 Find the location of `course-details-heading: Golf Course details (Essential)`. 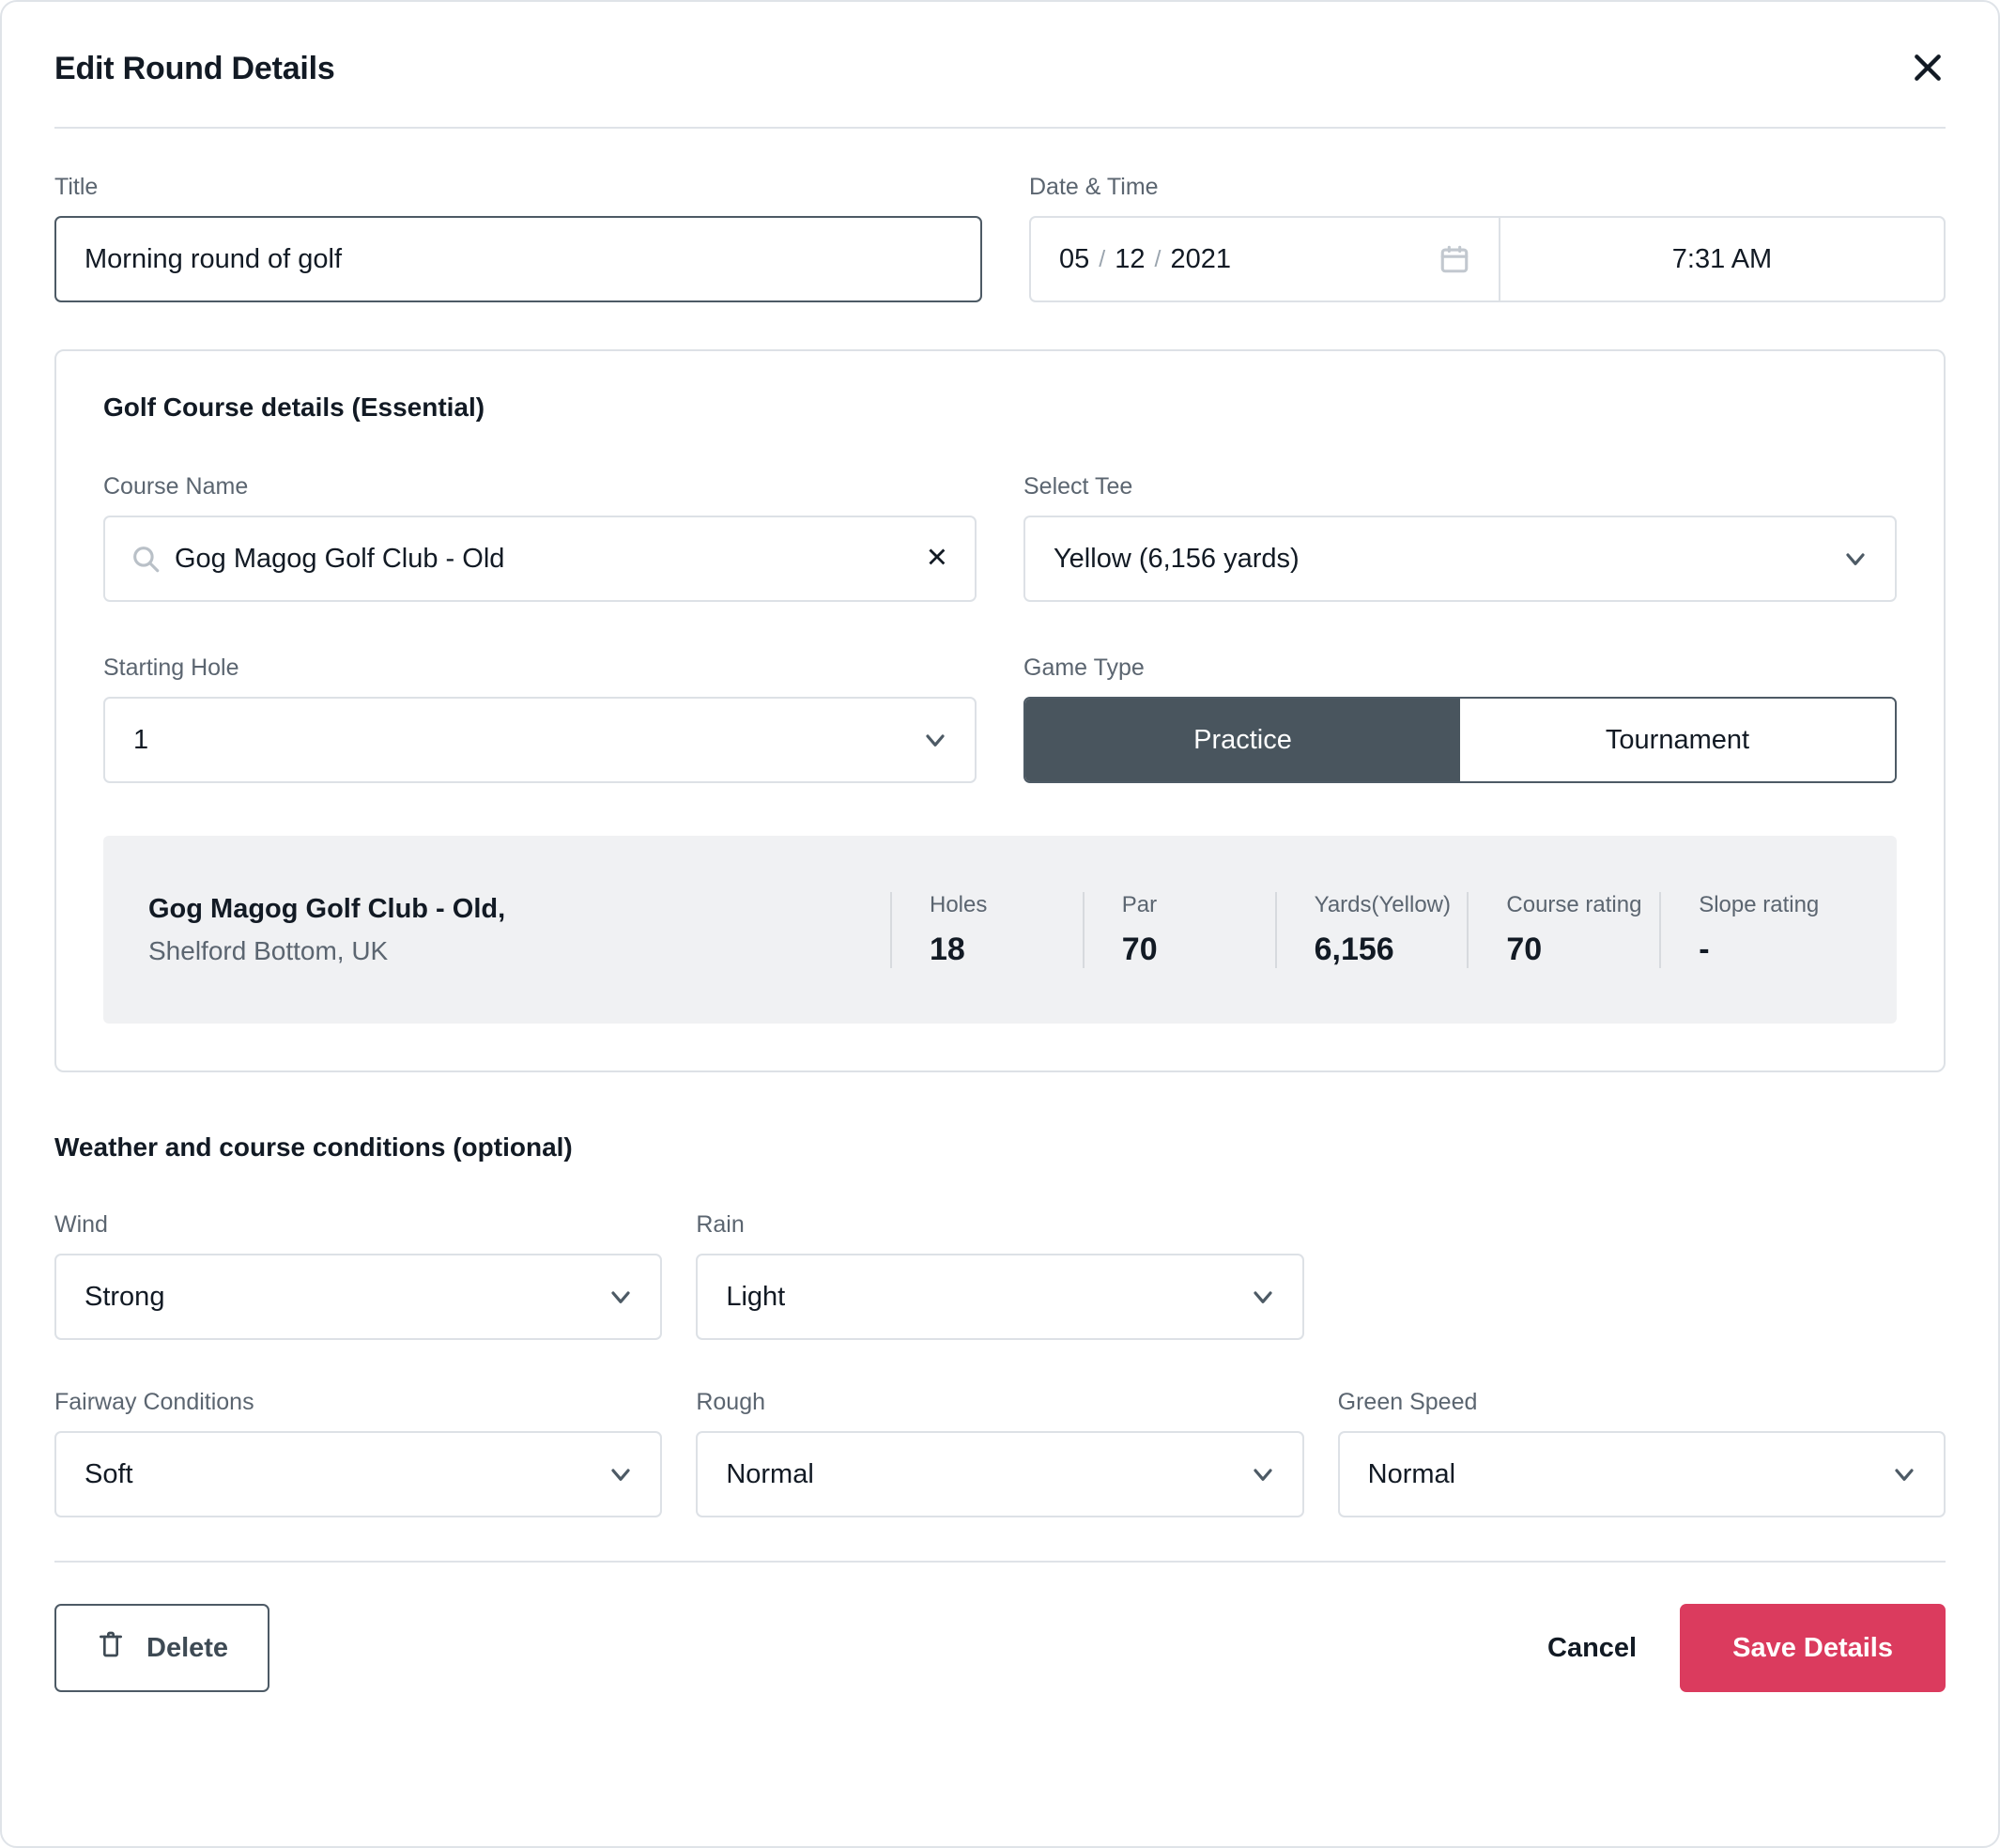

course-details-heading: Golf Course details (Essential) is located at coordinates (294, 407).